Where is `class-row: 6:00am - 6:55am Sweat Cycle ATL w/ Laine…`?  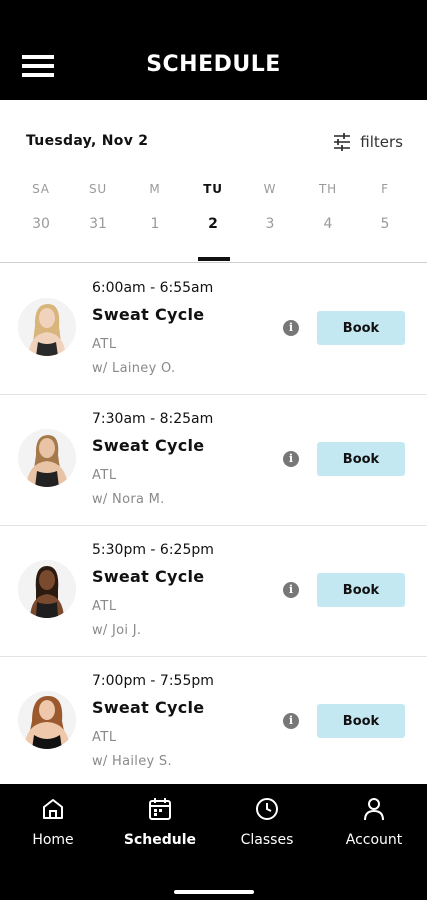 class-row: 6:00am - 6:55am Sweat Cycle ATL w/ Laine… is located at coordinates (213, 329).